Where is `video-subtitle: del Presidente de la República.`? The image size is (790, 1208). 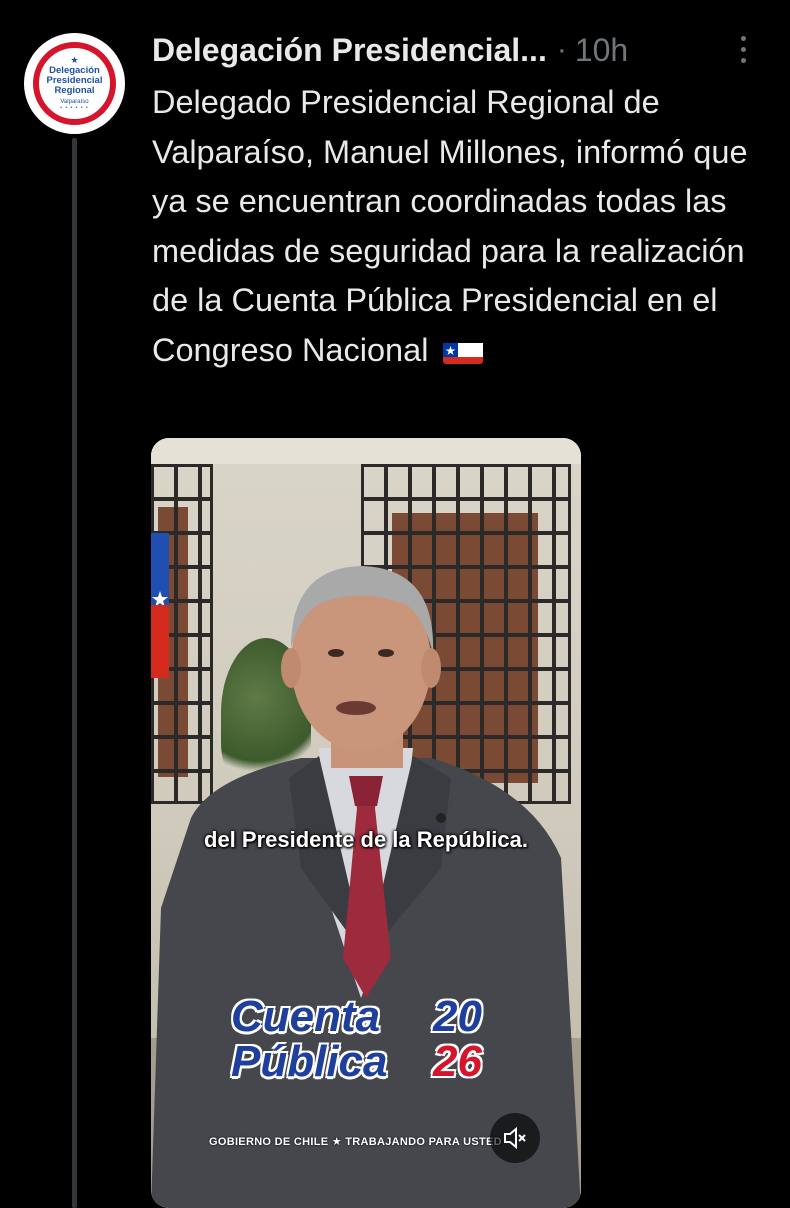
video-subtitle: del Presidente de la República. is located at coordinates (366, 839).